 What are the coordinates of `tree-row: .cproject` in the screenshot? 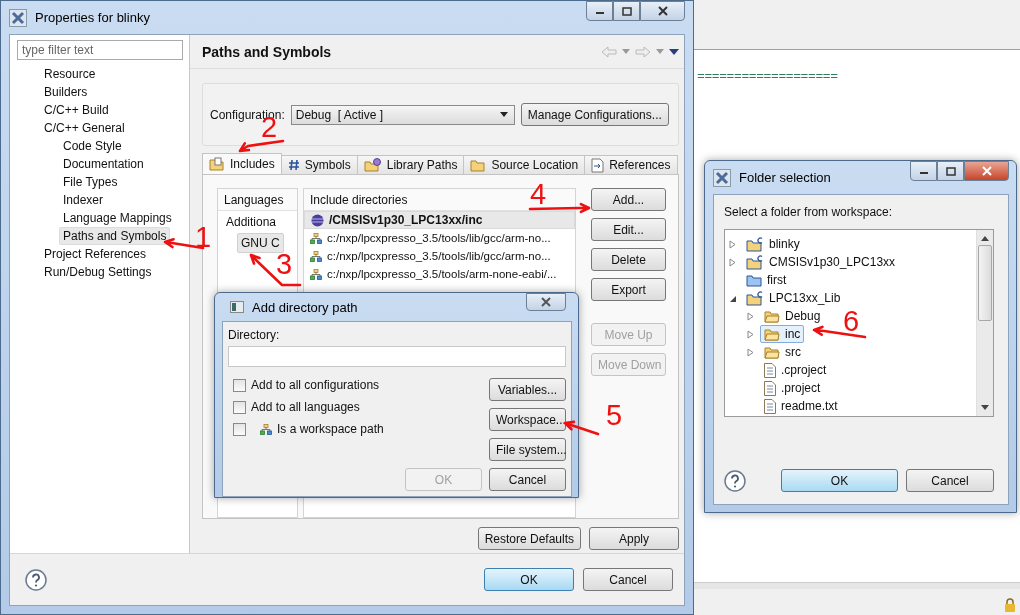 It's located at (778, 370).